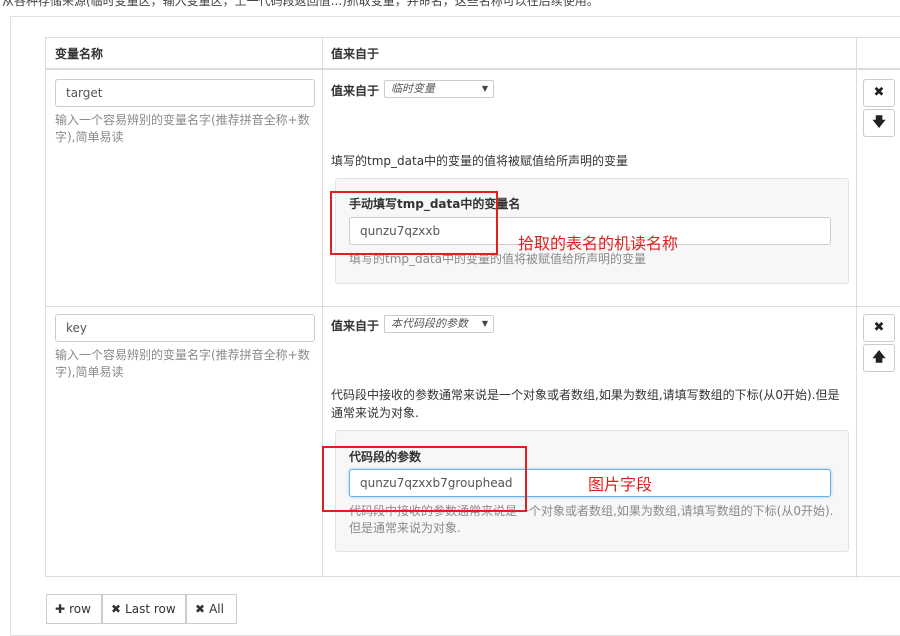  I want to click on source-select: 本代码段的参数 ▼, so click(439, 324).